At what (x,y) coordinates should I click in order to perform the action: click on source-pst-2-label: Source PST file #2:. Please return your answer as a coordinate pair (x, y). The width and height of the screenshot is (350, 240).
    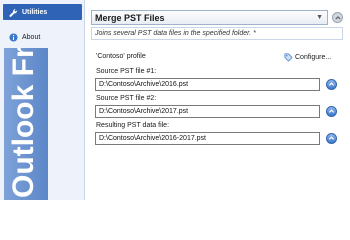
    Looking at the image, I should click on (126, 98).